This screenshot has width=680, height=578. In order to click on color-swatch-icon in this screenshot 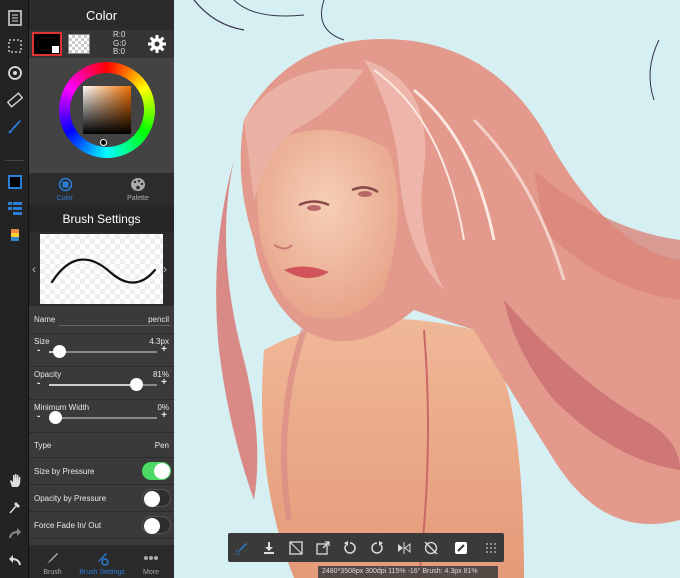, I will do `click(14, 181)`.